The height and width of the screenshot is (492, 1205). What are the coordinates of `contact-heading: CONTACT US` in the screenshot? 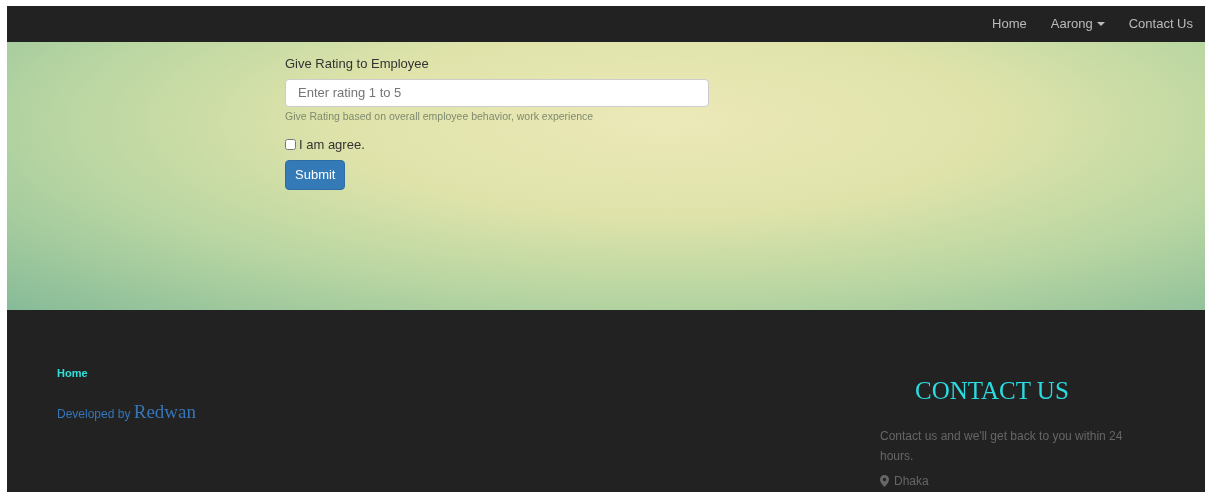 It's located at (992, 391).